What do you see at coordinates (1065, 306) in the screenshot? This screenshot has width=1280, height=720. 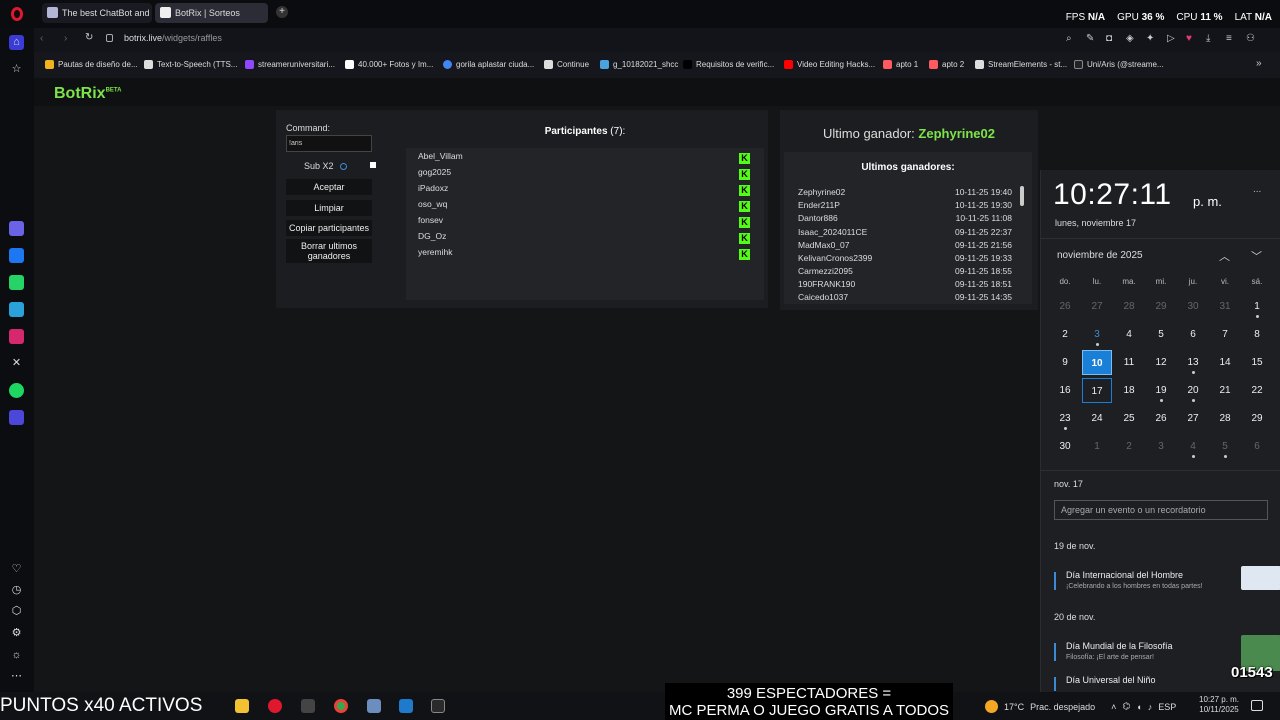 I see `calendar-day: 26` at bounding box center [1065, 306].